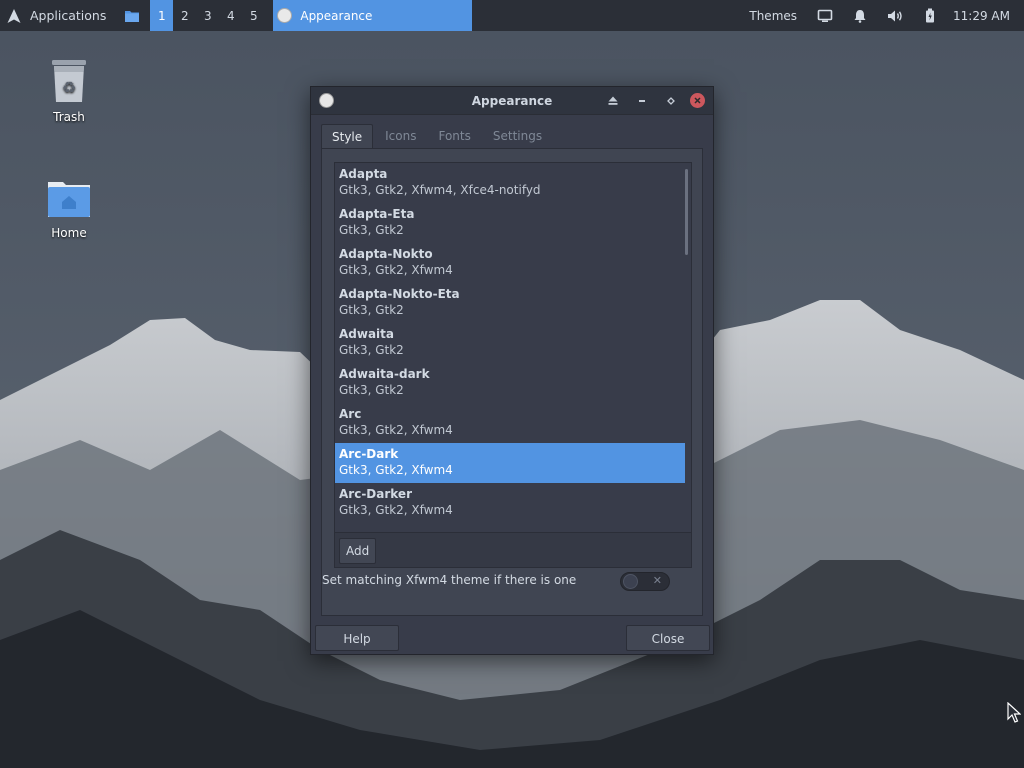  I want to click on maximize-button, so click(670, 100).